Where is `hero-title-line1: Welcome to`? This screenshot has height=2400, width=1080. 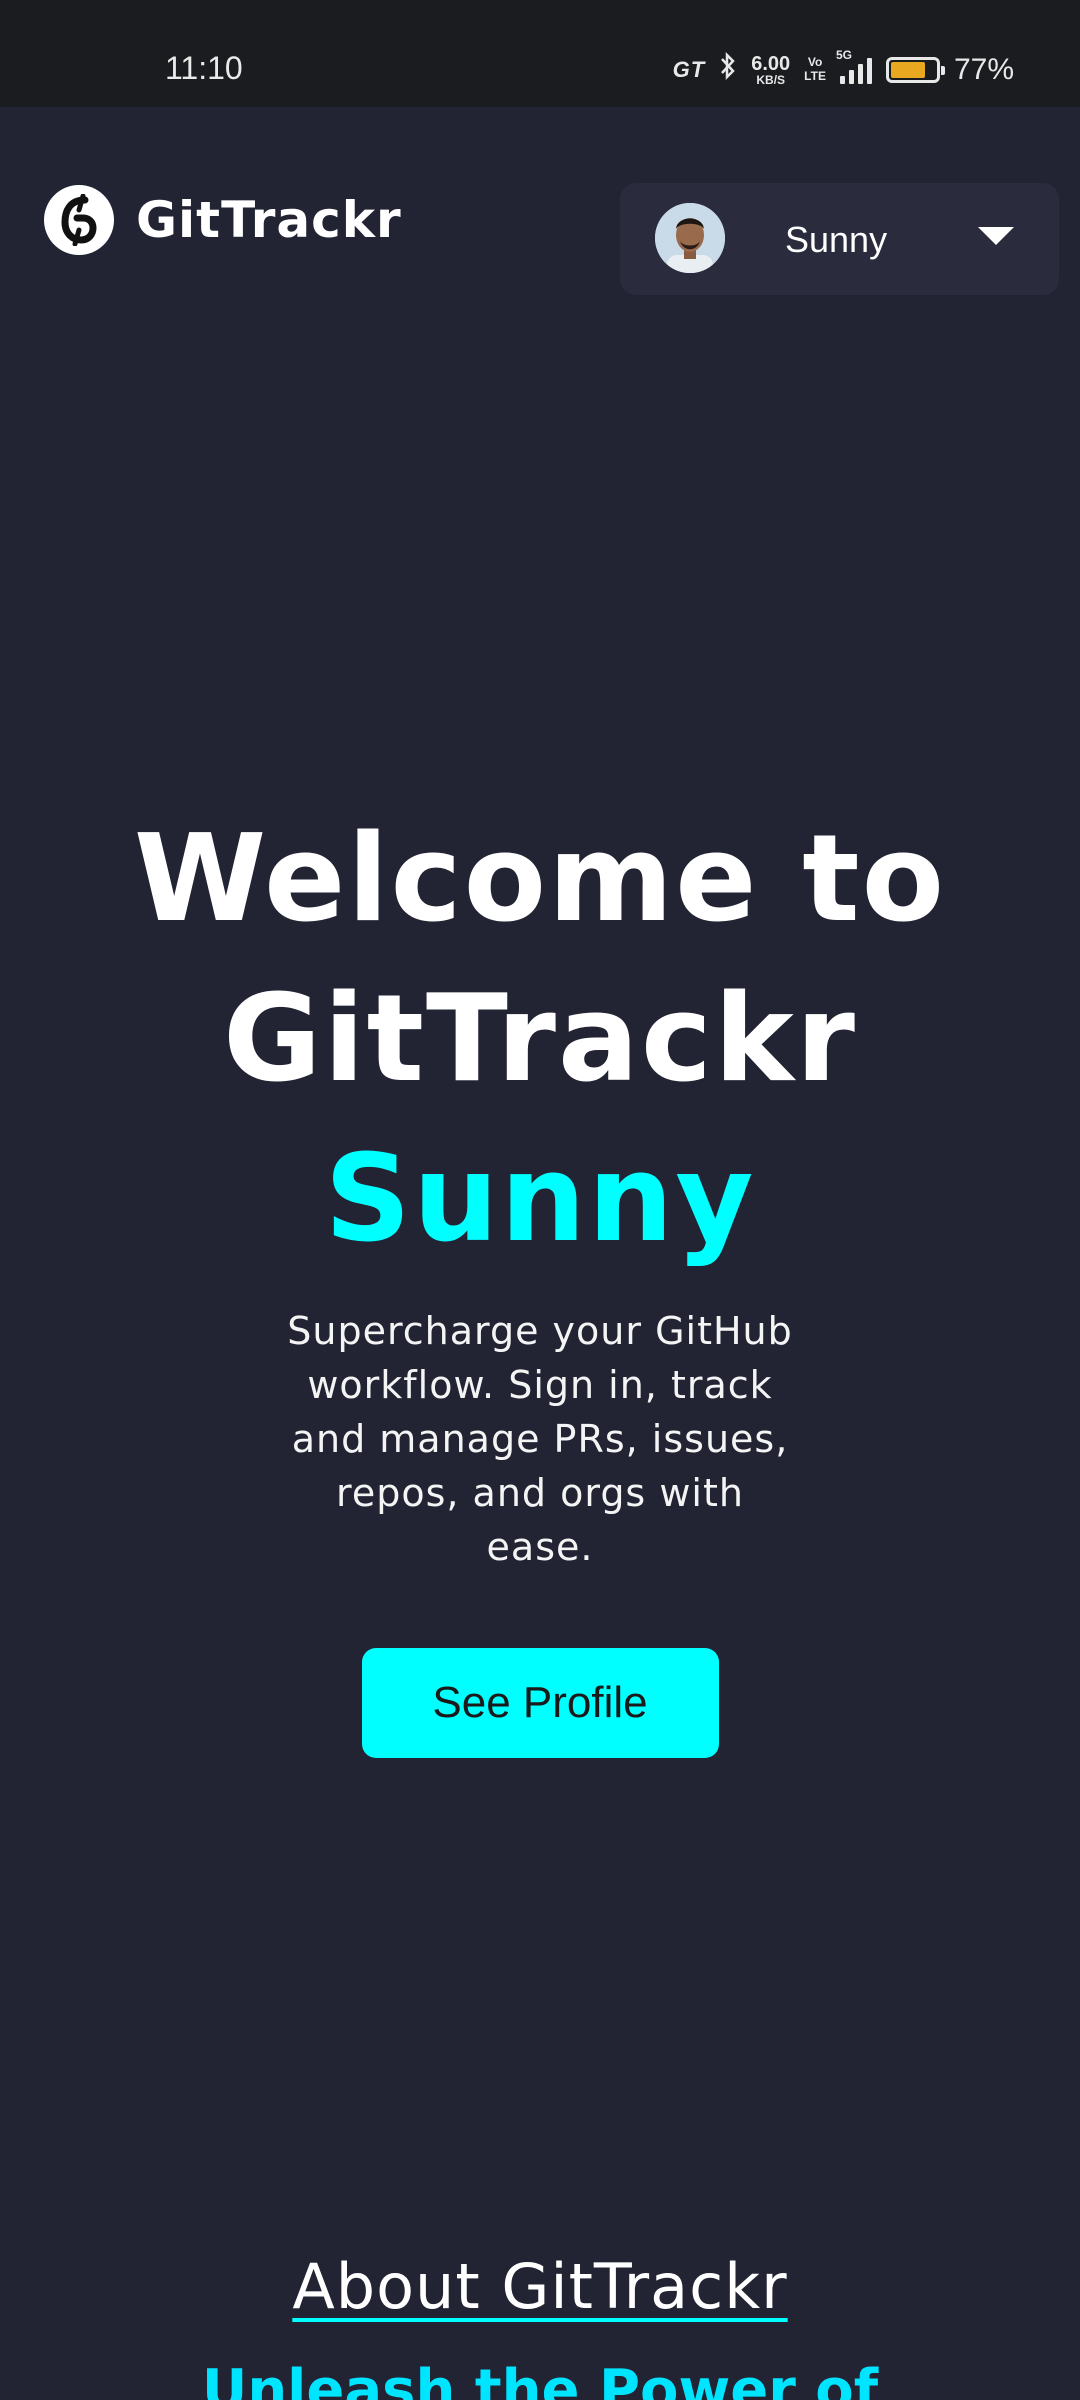 hero-title-line1: Welcome to is located at coordinates (540, 879).